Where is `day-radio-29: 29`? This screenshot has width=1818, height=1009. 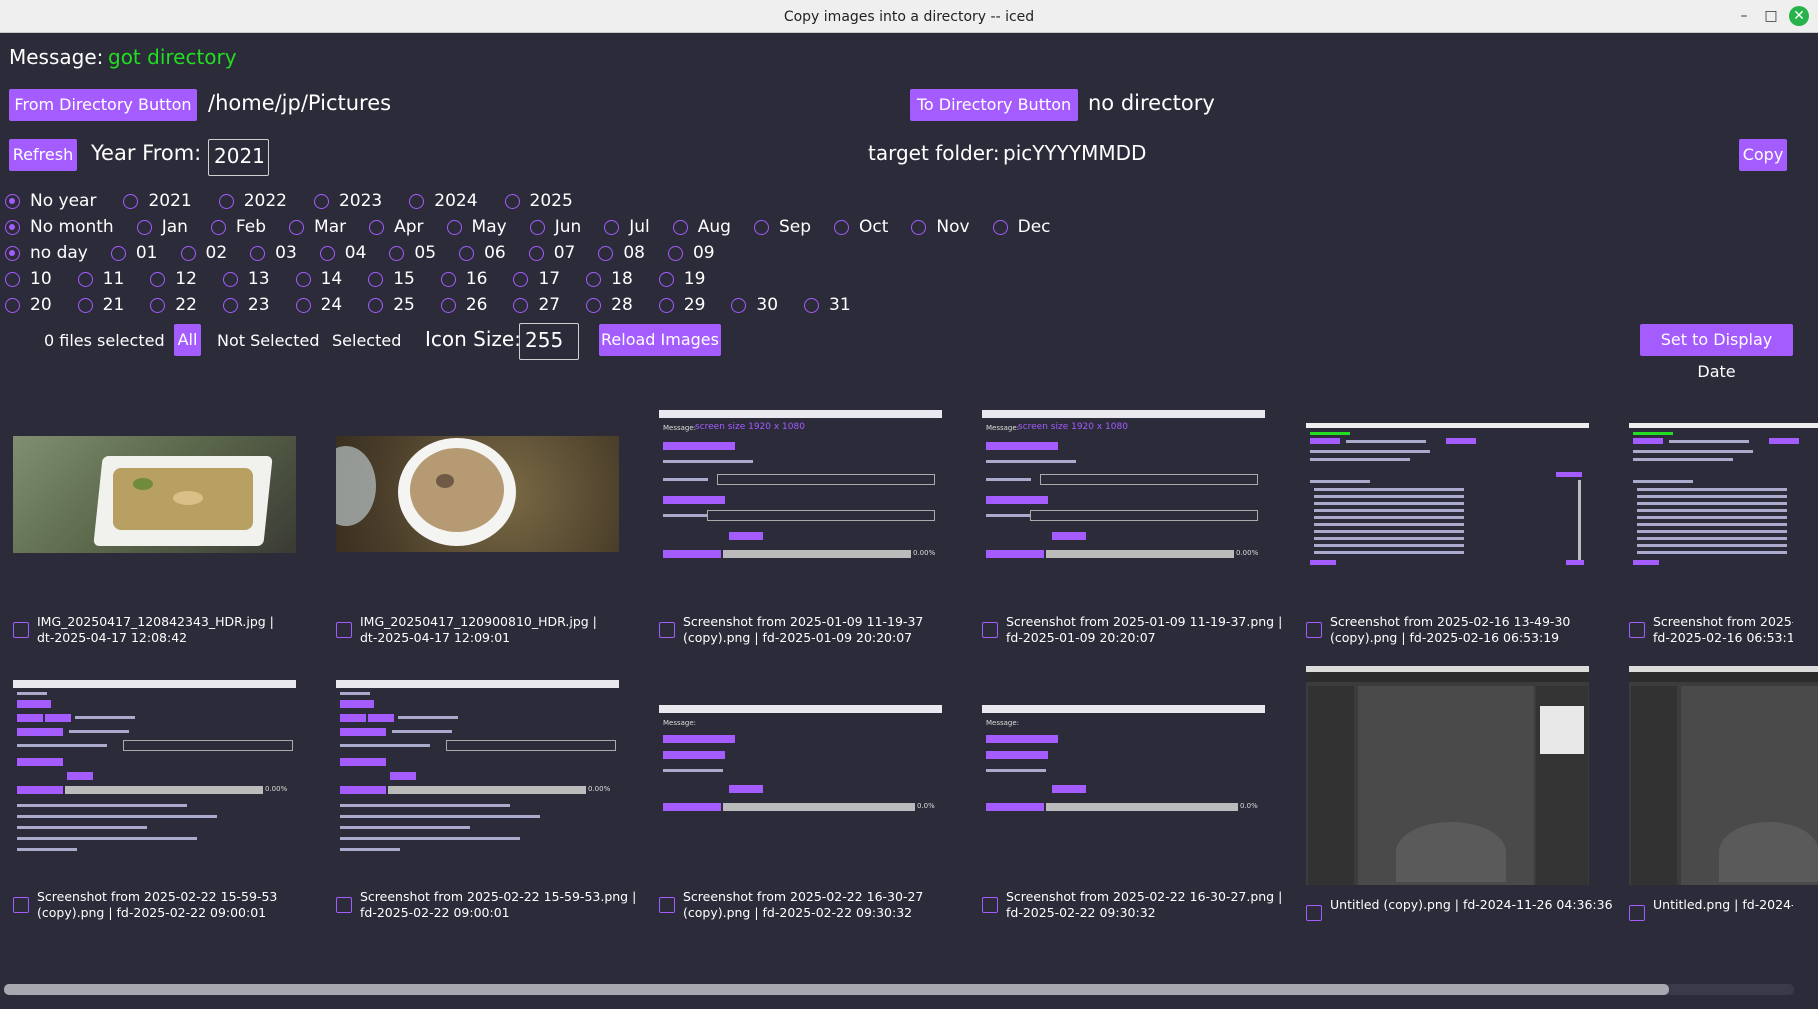 day-radio-29: 29 is located at coordinates (681, 305).